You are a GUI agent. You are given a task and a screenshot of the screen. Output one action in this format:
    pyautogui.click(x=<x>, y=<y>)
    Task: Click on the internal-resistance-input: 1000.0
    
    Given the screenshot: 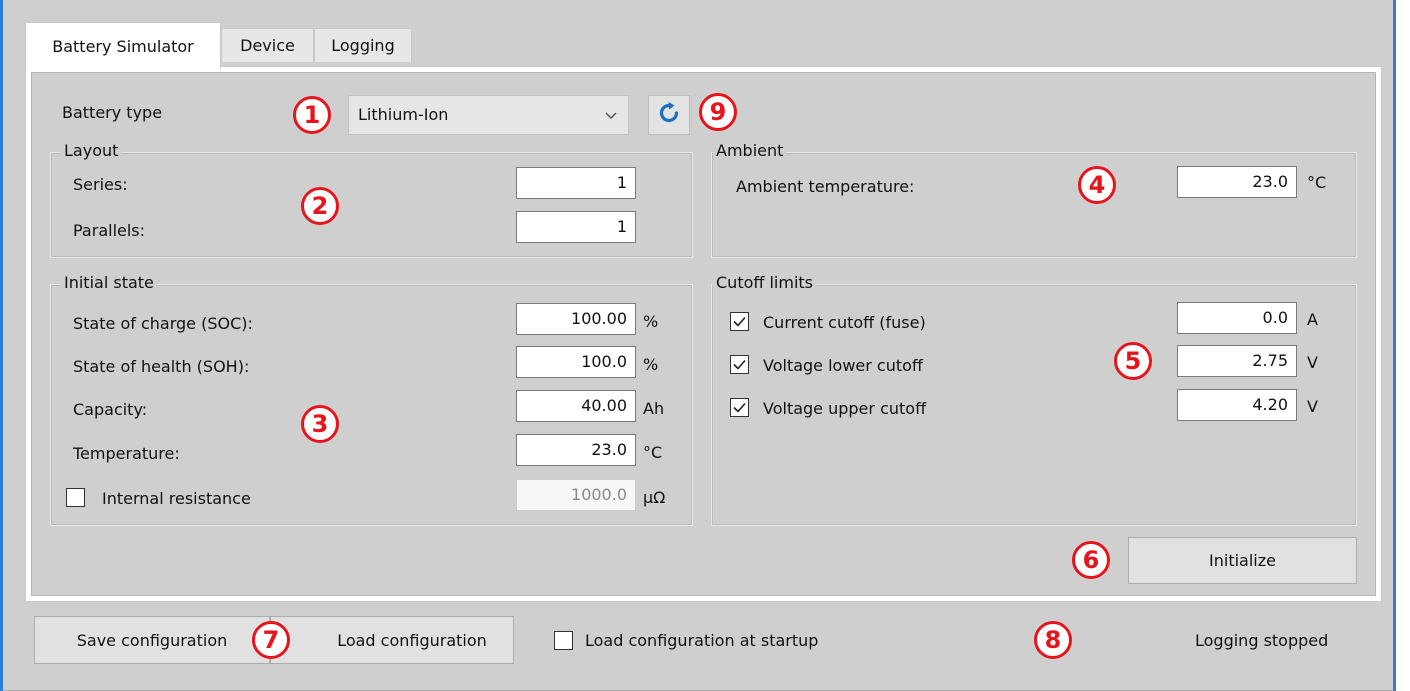 What is the action you would take?
    pyautogui.click(x=576, y=495)
    